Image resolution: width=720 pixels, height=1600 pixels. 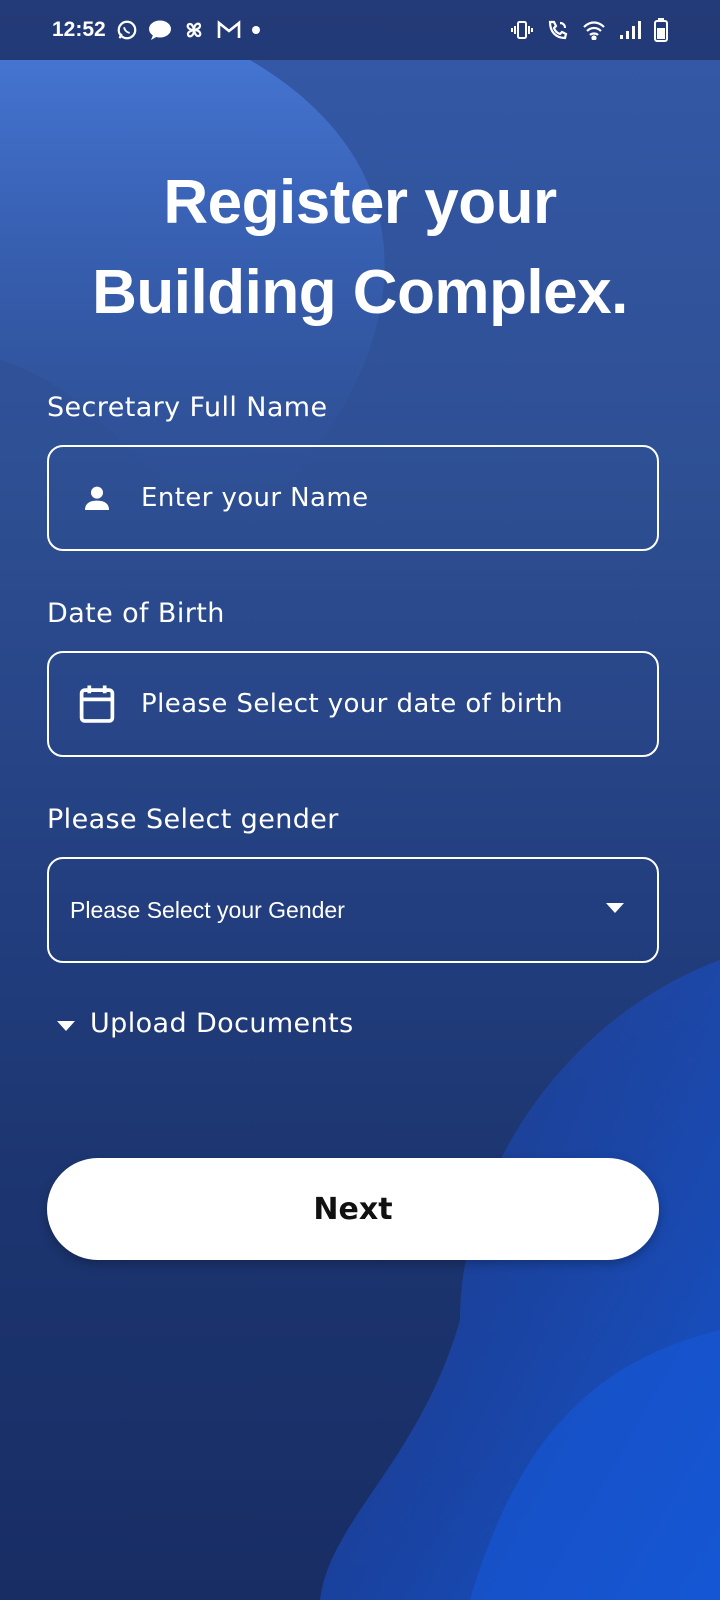 I want to click on cell-signal-icon, so click(x=630, y=30).